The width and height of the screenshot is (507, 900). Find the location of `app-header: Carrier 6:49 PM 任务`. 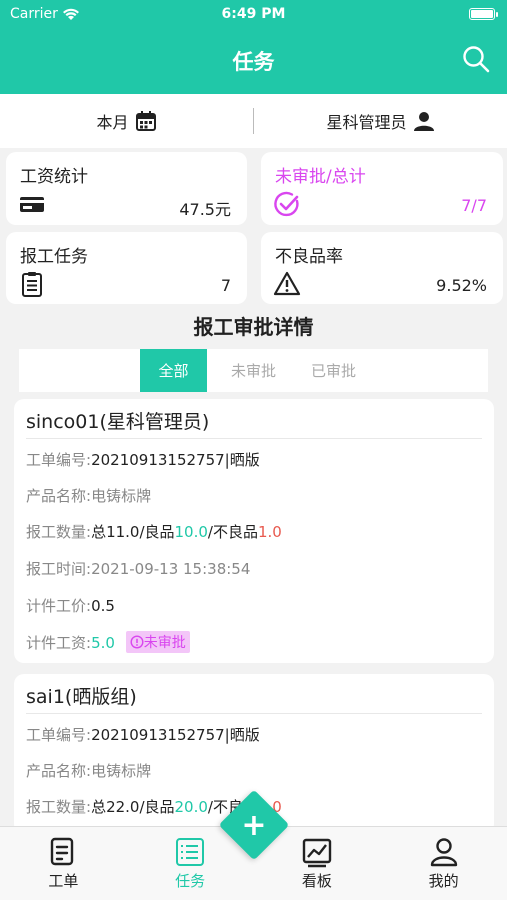

app-header: Carrier 6:49 PM 任务 is located at coordinates (253, 47).